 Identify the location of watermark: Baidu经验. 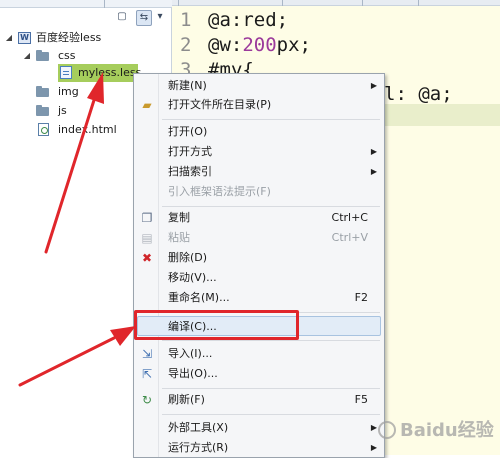
(438, 432).